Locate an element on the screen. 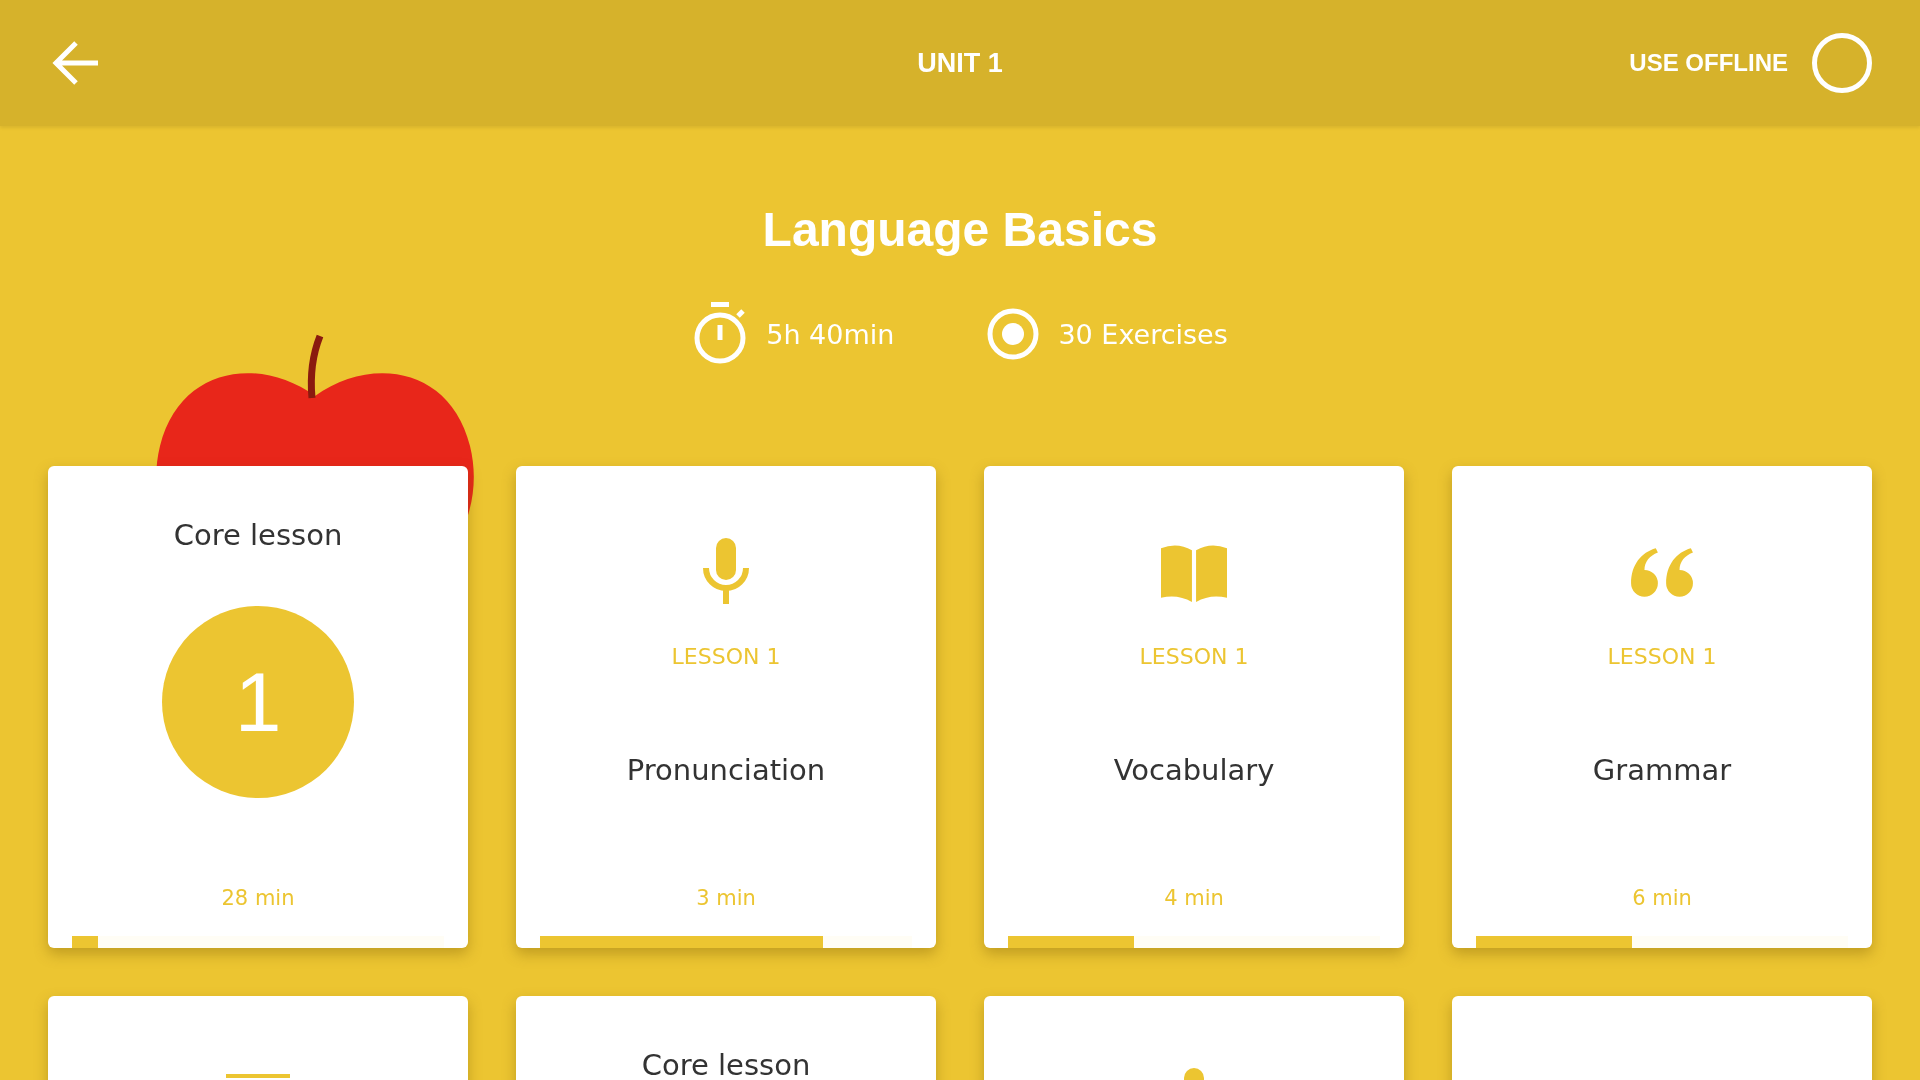 Image resolution: width=1920 pixels, height=1080 pixels. duration-text: 4 min is located at coordinates (1194, 898).